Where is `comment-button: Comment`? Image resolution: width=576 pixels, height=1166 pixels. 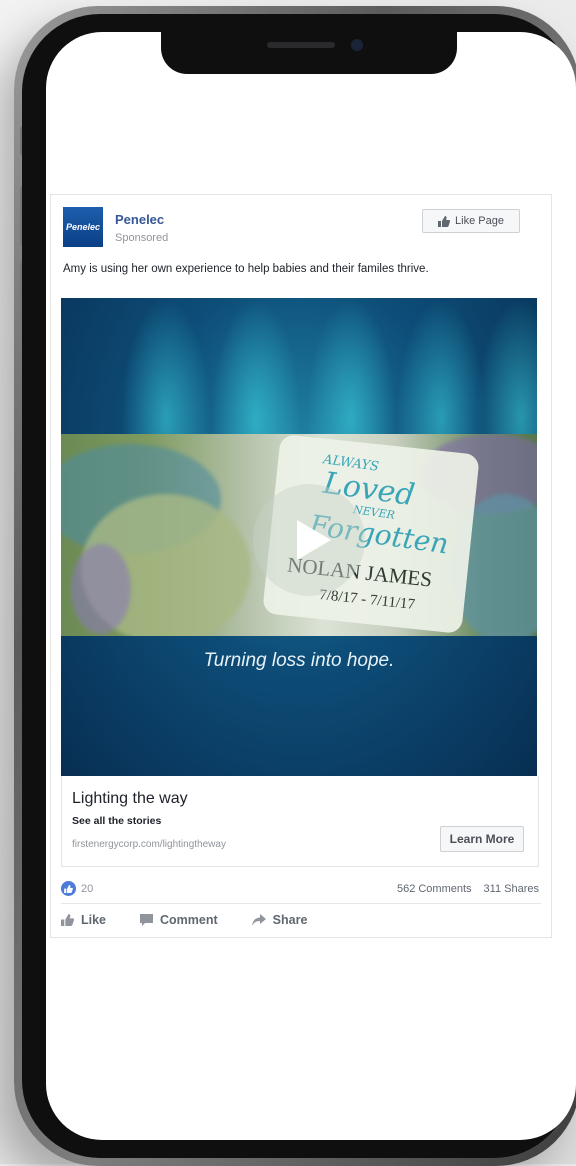 comment-button: Comment is located at coordinates (179, 920).